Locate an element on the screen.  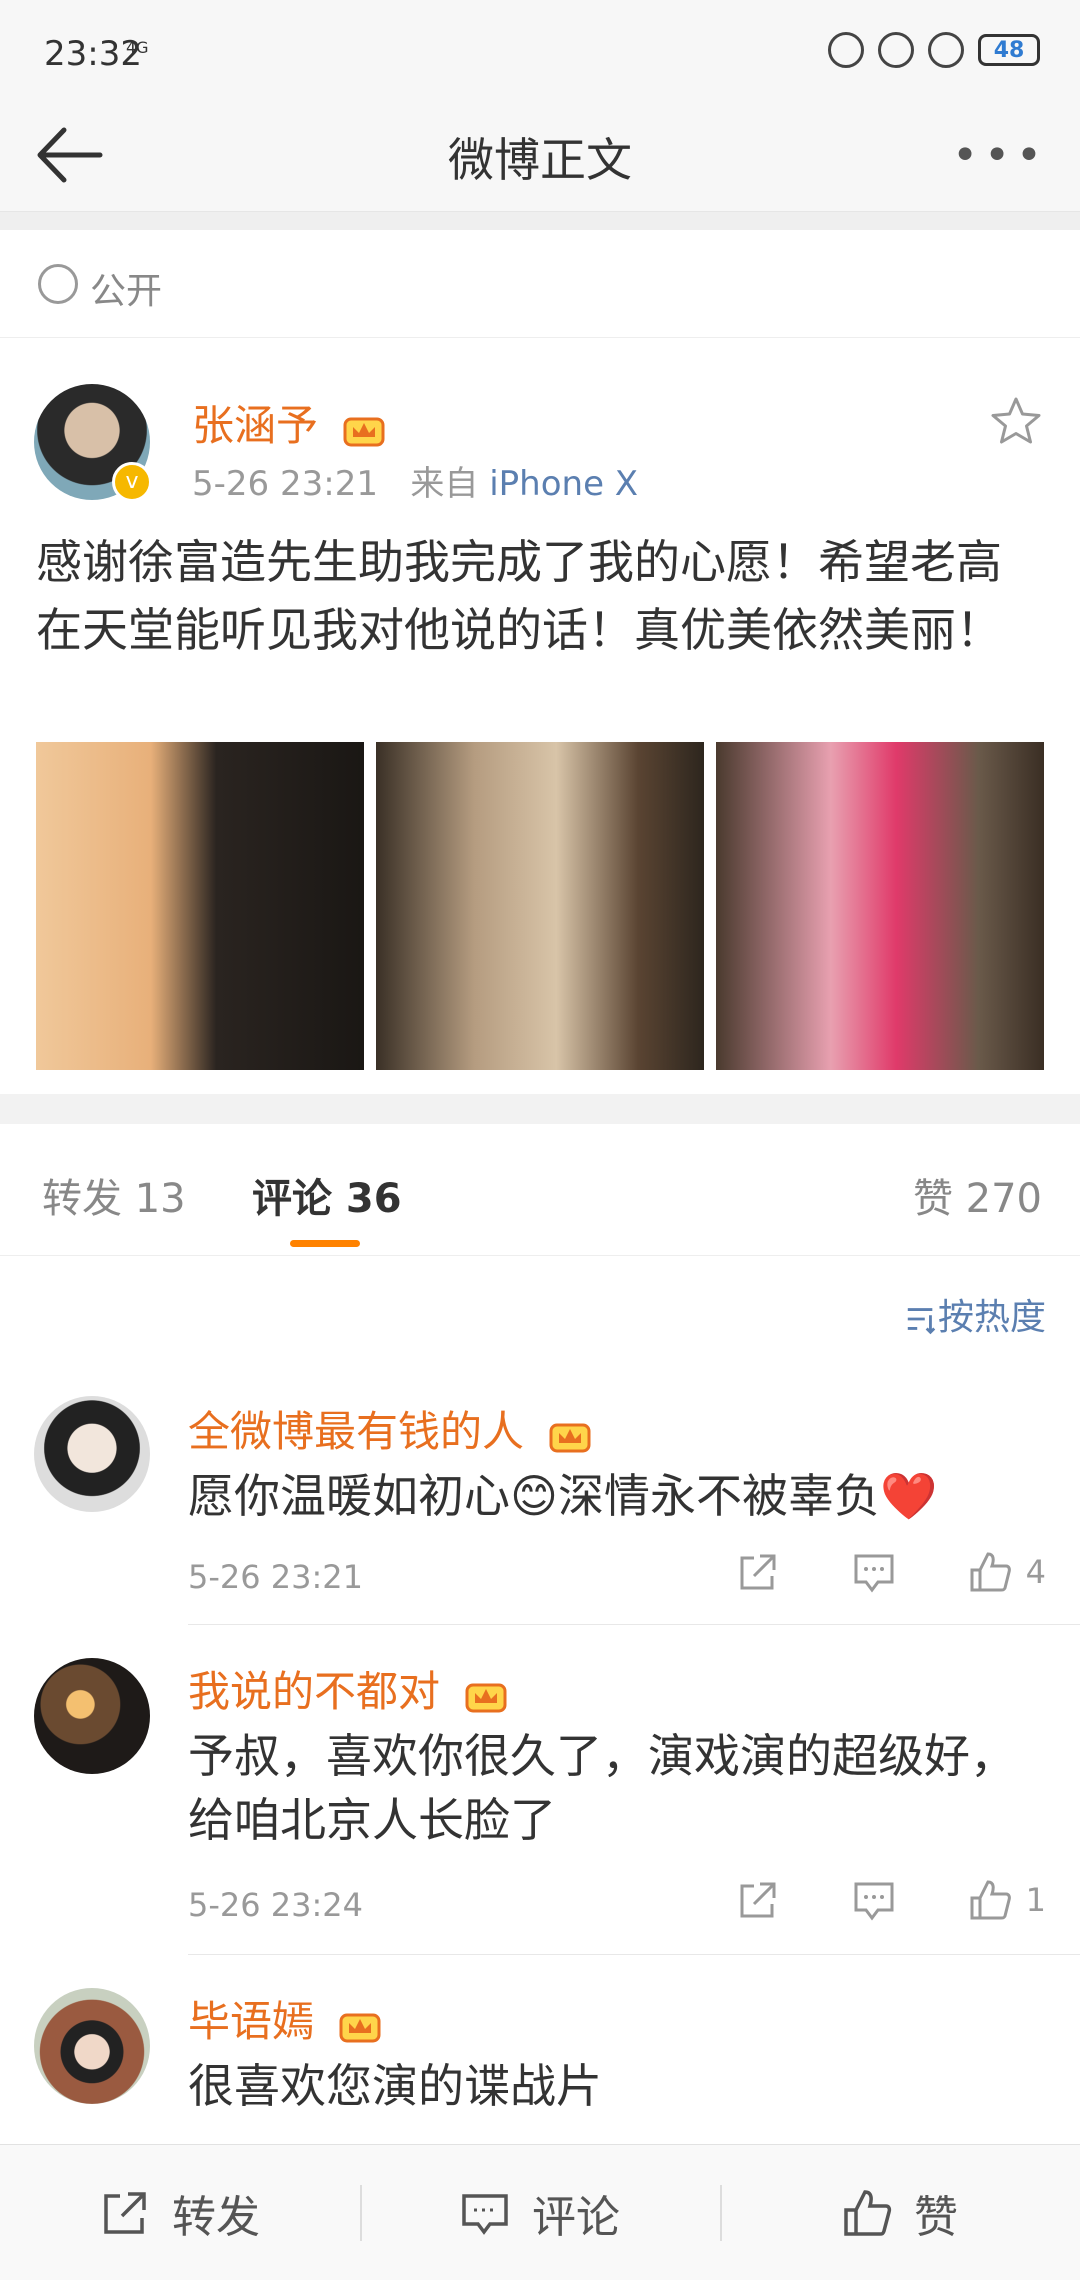
comment-text: 予叔，喜欢你很久了，演戏演的超级好，给咱北京人长脸了 is located at coordinates (602, 1788).